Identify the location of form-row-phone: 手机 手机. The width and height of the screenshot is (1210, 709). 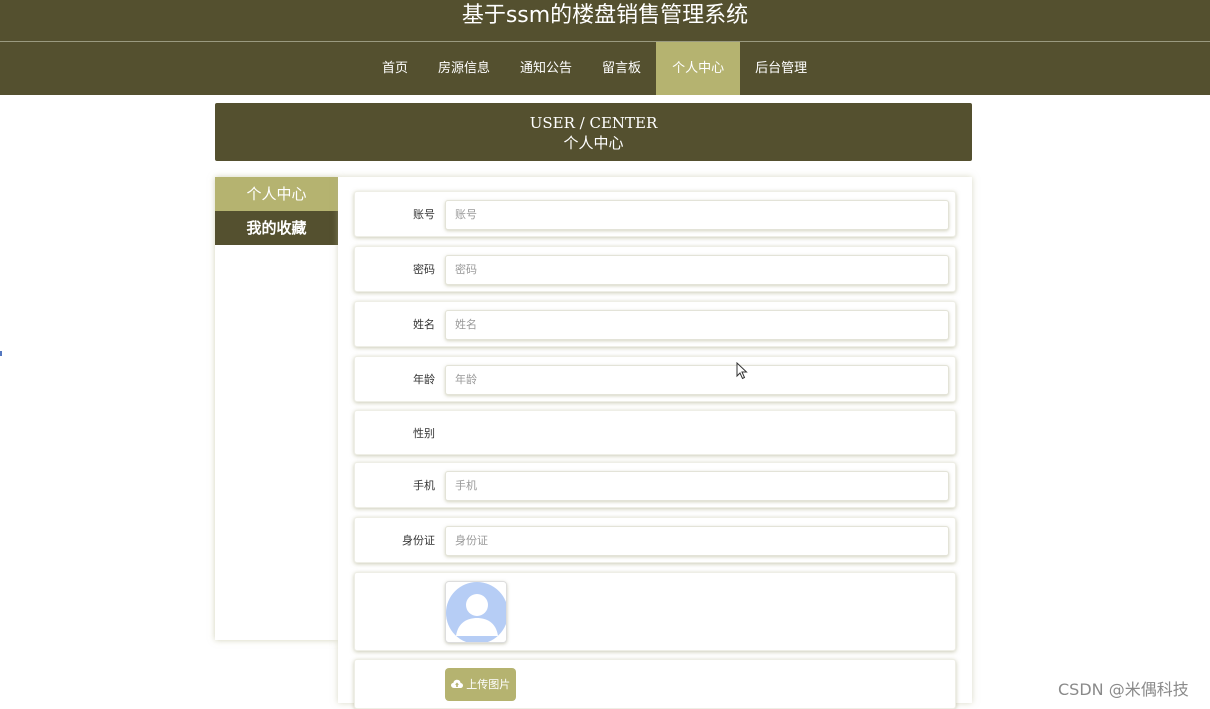
(655, 485).